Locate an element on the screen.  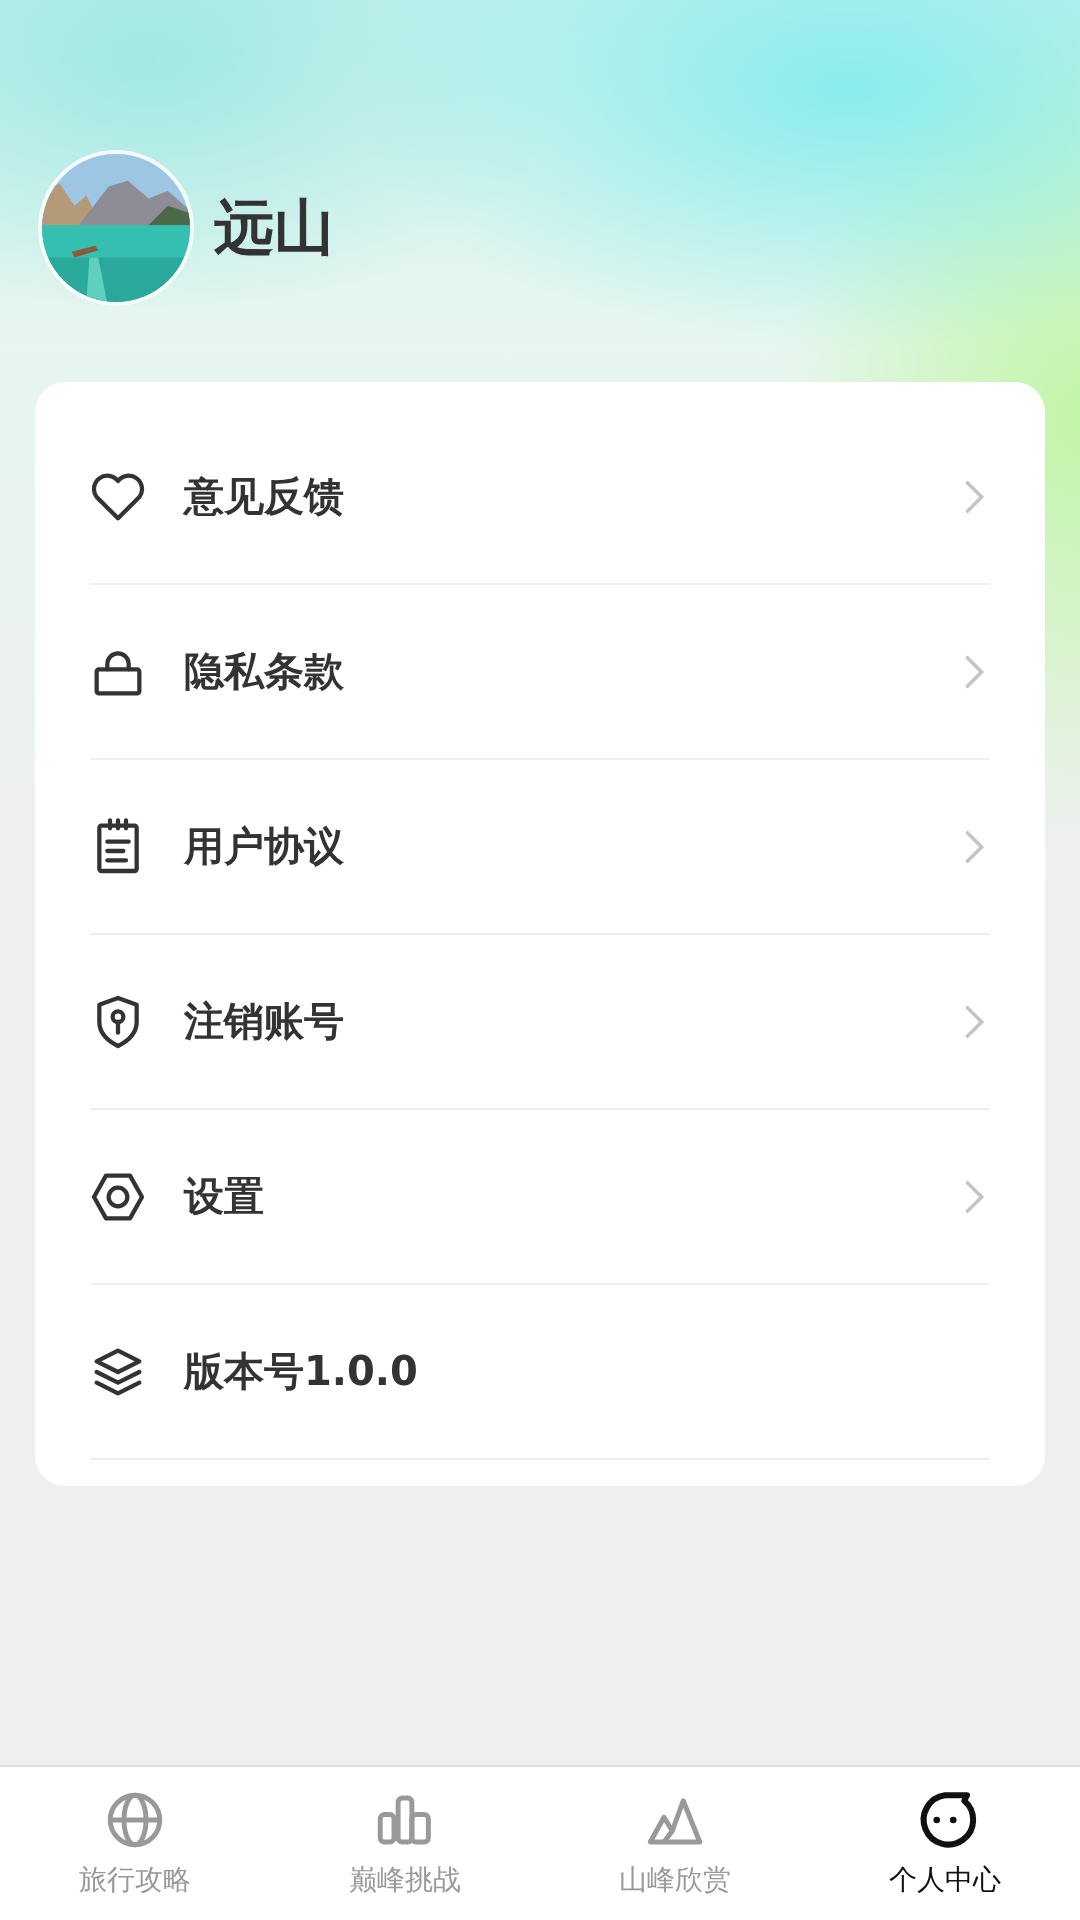
menu-label: 意见反馈 is located at coordinates (264, 496).